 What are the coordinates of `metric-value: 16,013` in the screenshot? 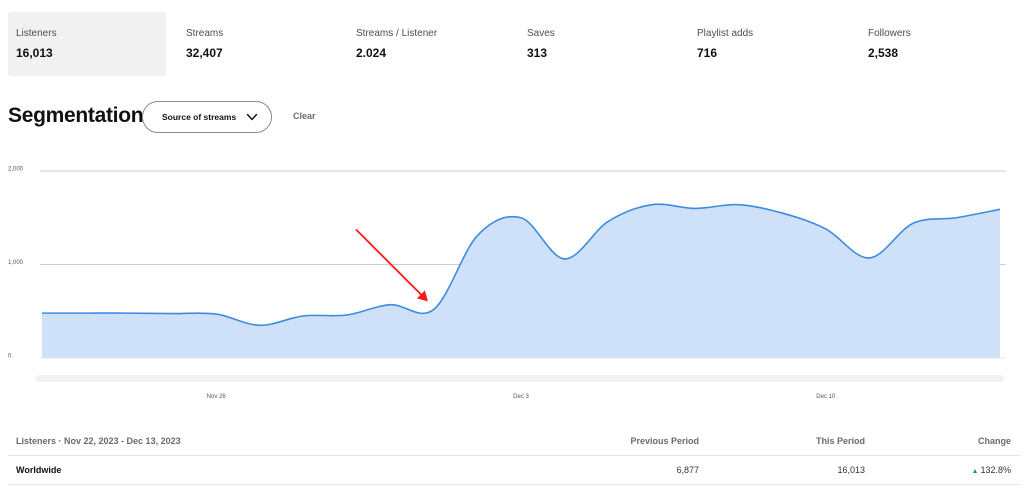 It's located at (34, 53).